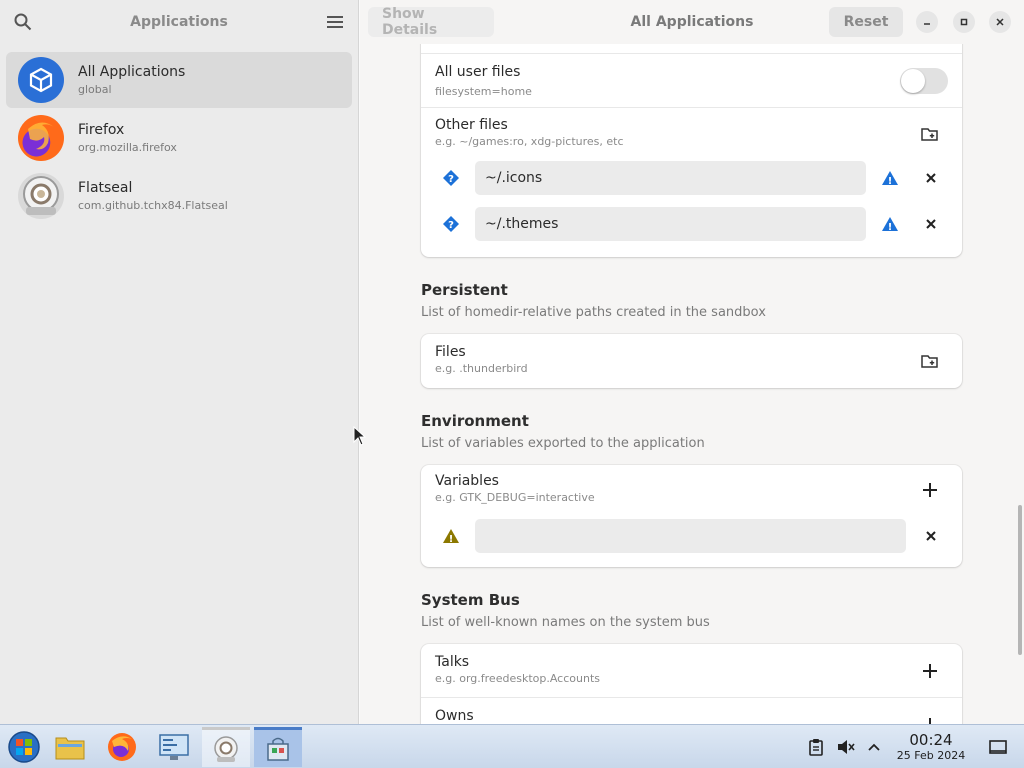 The image size is (1024, 768). What do you see at coordinates (1000, 22) in the screenshot?
I see `close-icon` at bounding box center [1000, 22].